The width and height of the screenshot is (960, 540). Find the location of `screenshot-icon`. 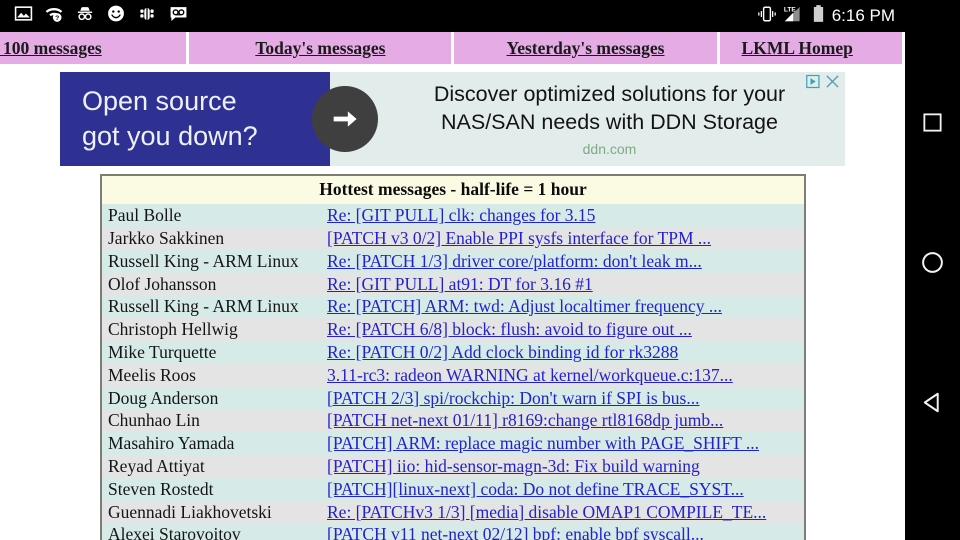

screenshot-icon is located at coordinates (23, 16).